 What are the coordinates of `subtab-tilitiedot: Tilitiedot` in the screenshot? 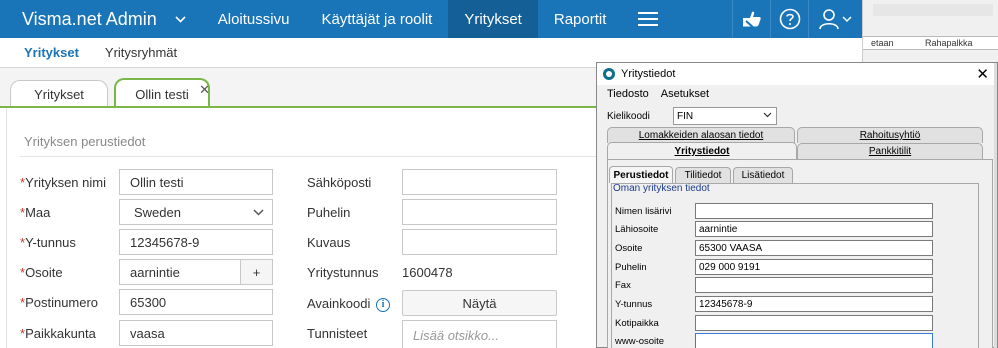 It's located at (703, 175).